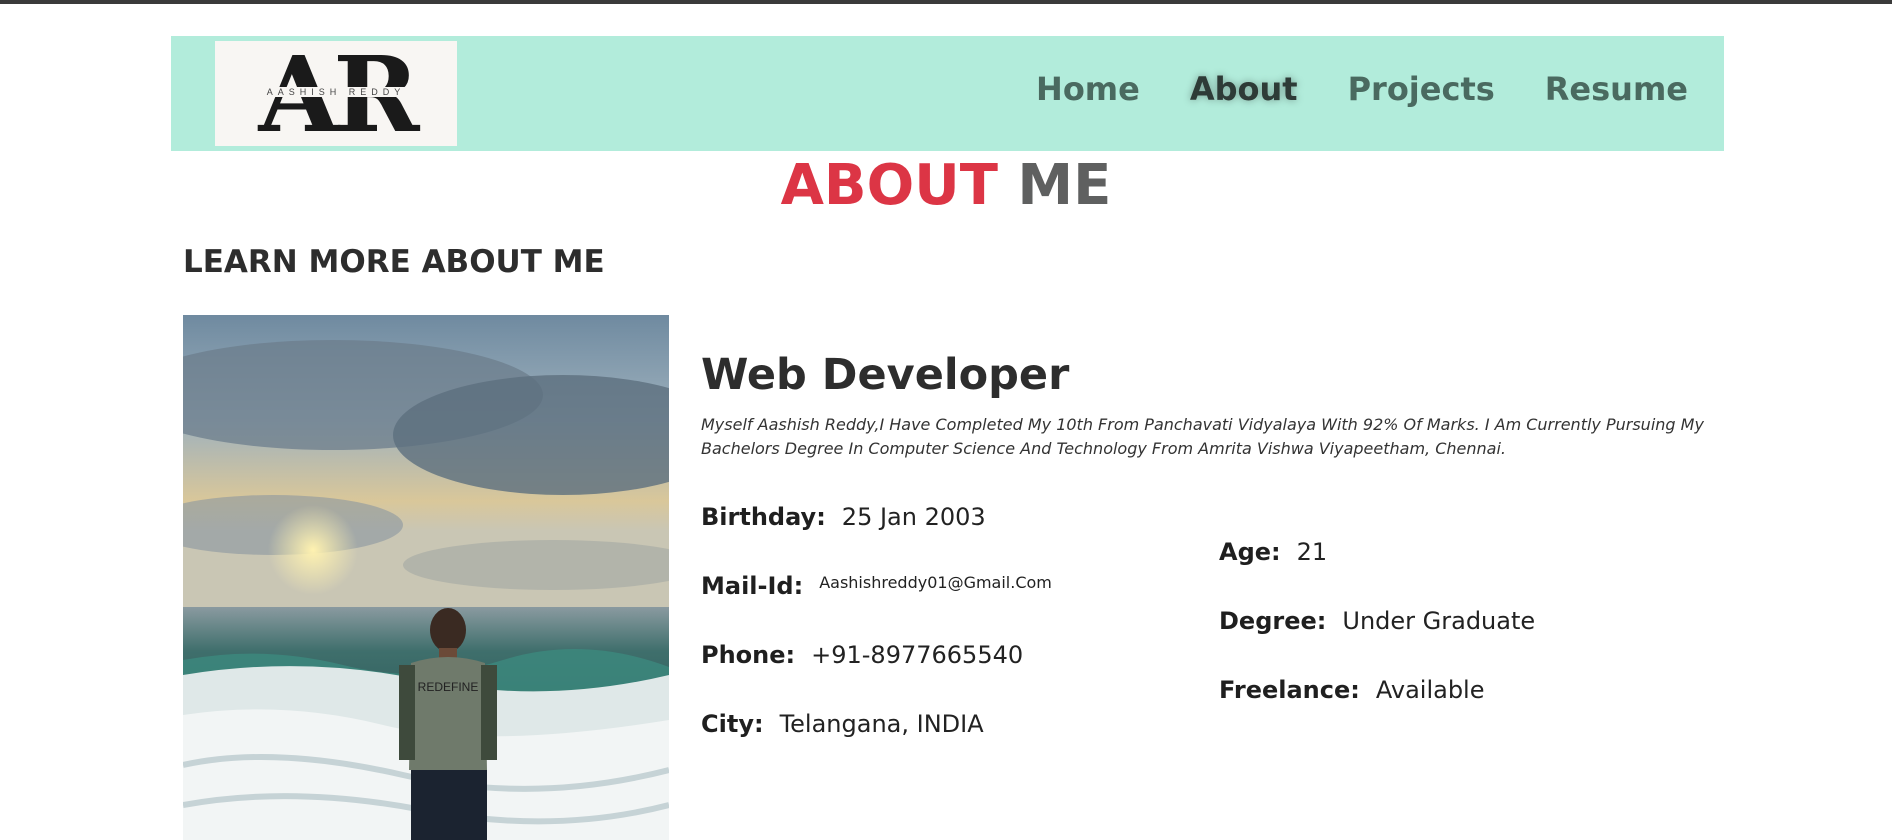 This screenshot has width=1892, height=840. I want to click on site-logo: AR AASHISH REDDY, so click(336, 93).